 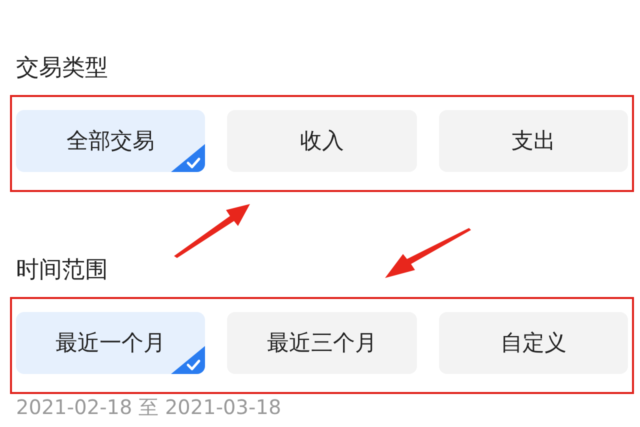 I want to click on section-title: 时间范围, so click(x=62, y=270).